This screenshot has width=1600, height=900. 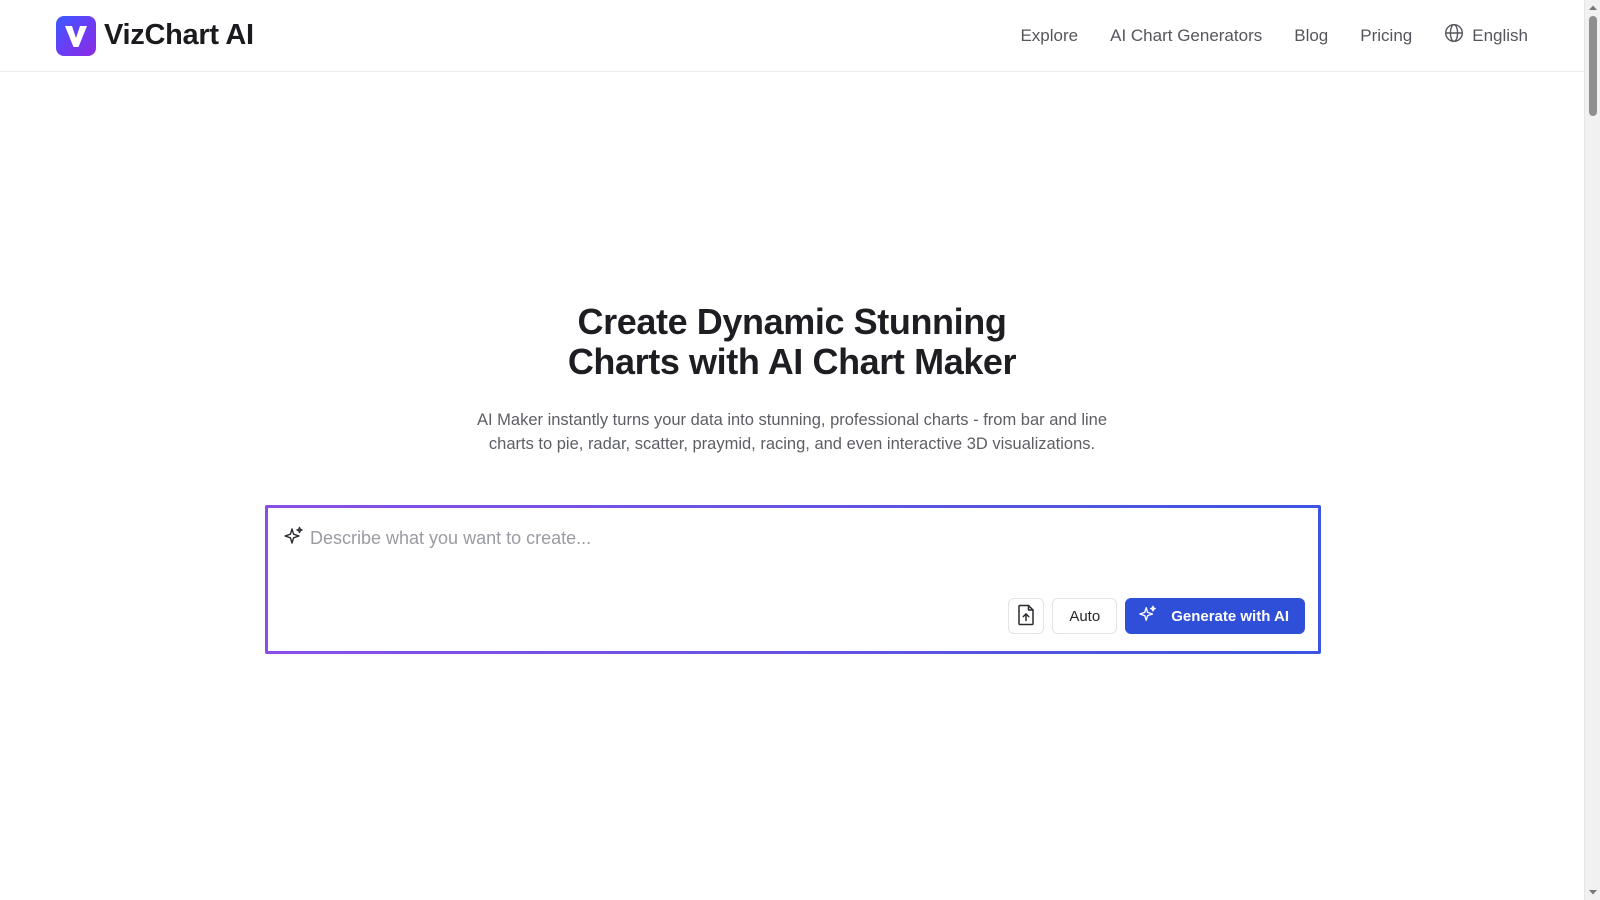 What do you see at coordinates (1230, 616) in the screenshot?
I see `generate-label: Generate with AI` at bounding box center [1230, 616].